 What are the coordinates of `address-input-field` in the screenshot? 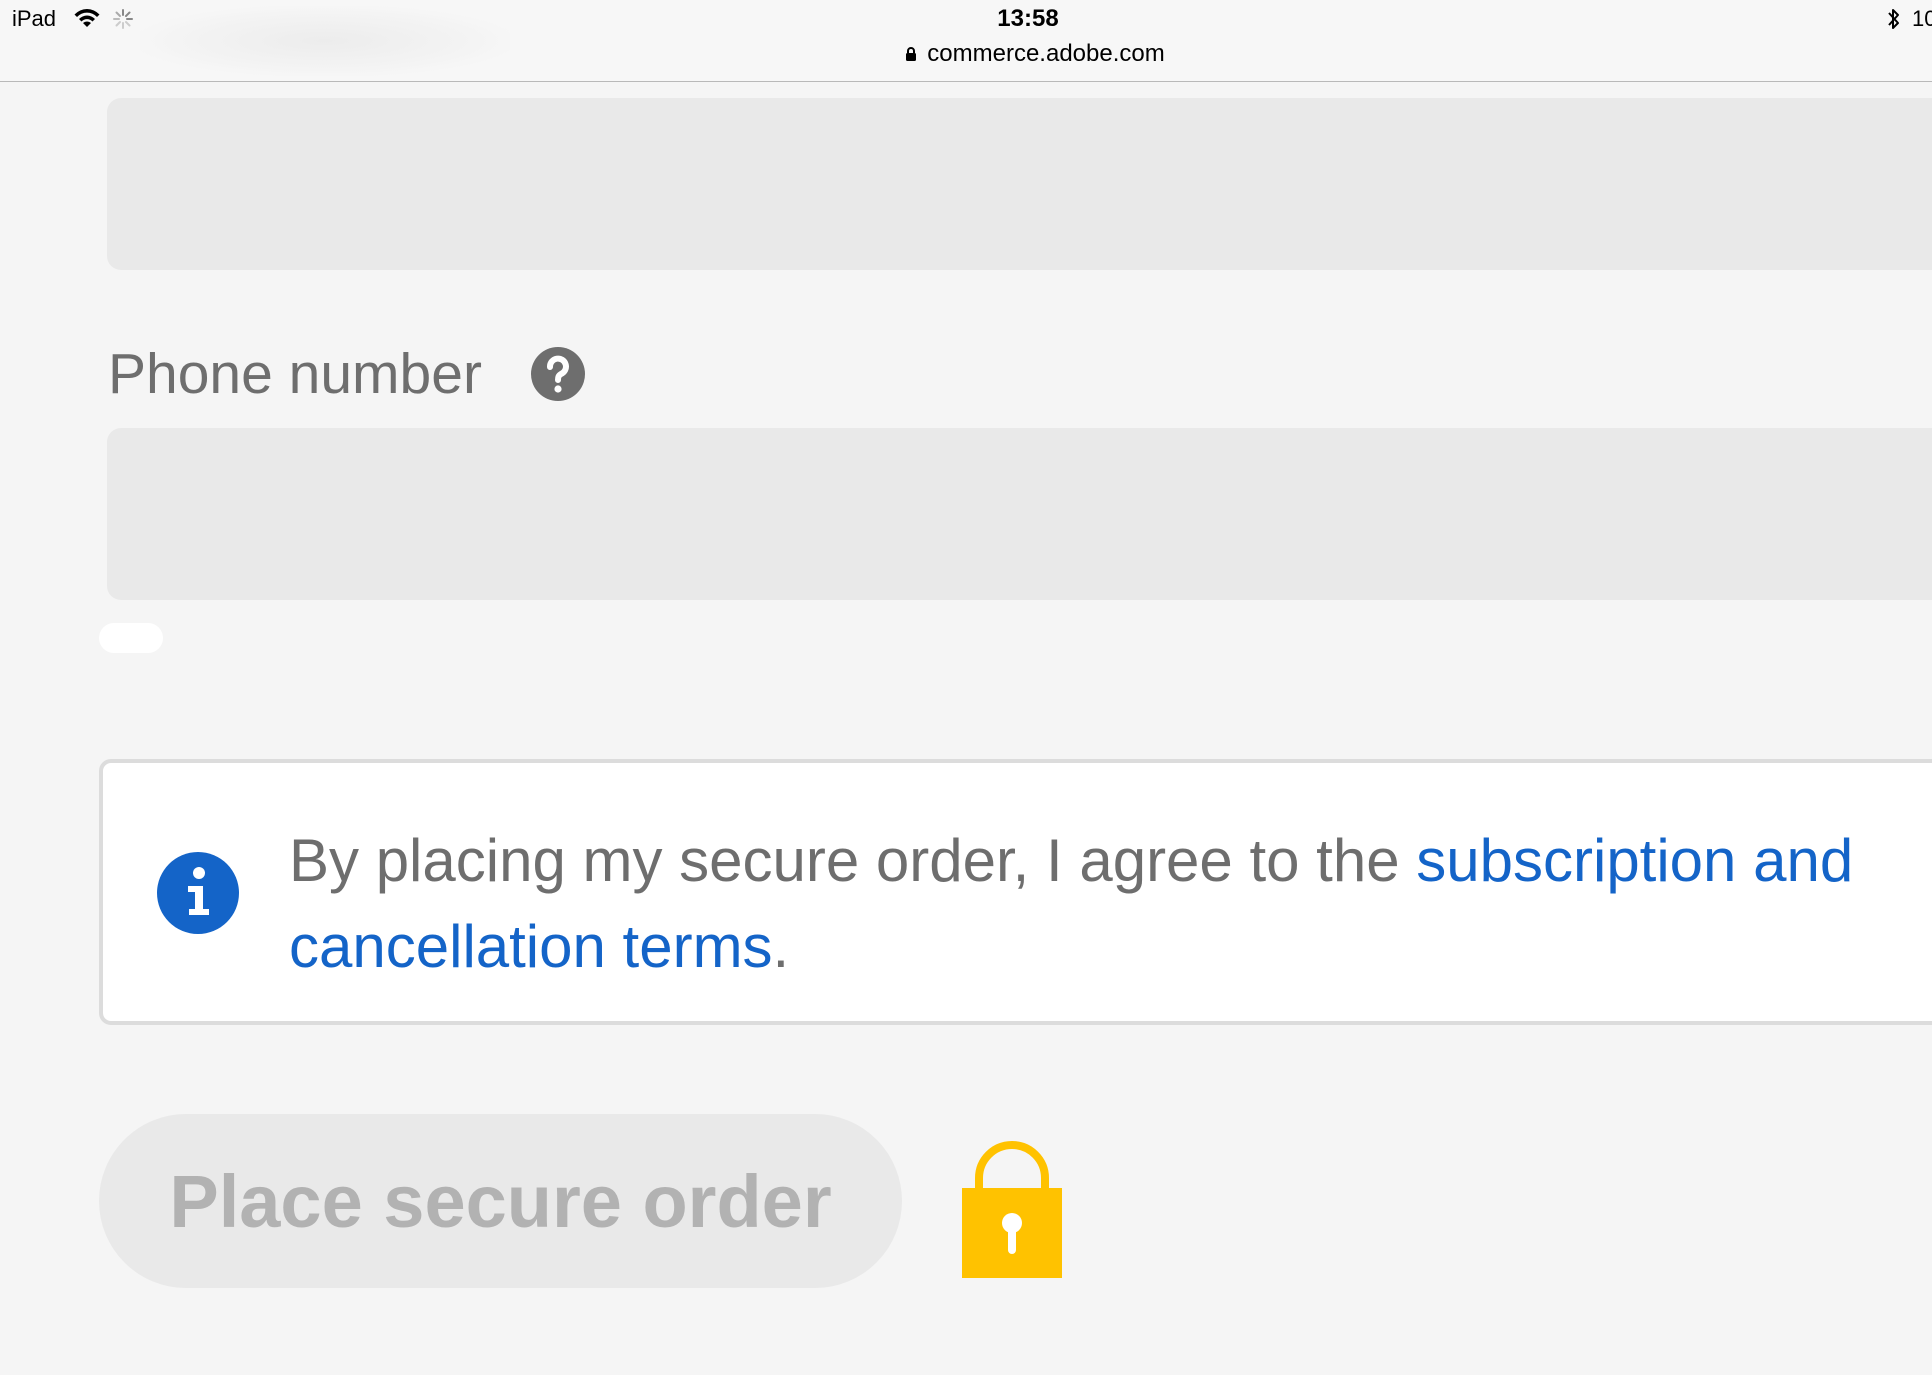 It's located at (1019, 184).